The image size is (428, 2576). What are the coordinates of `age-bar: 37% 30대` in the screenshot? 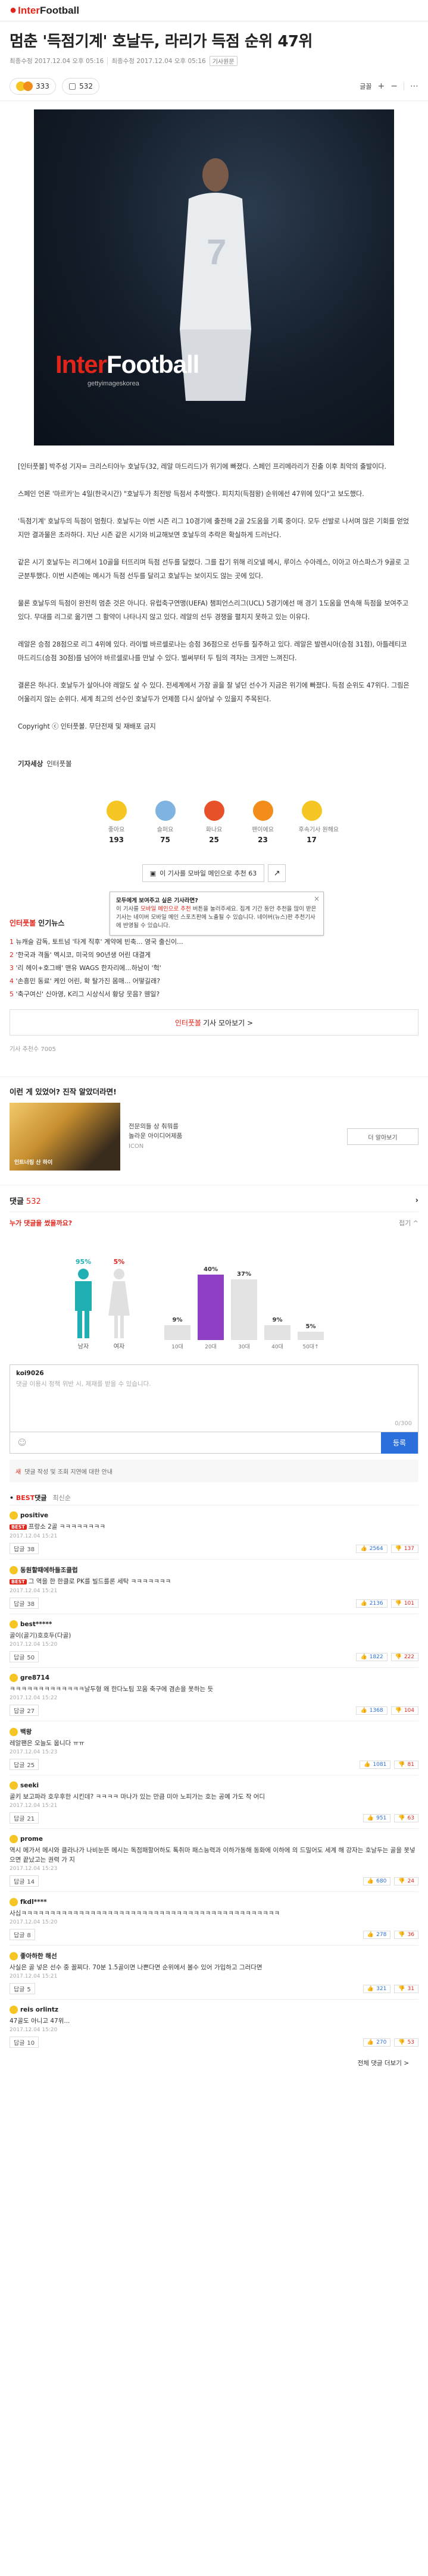 It's located at (244, 1310).